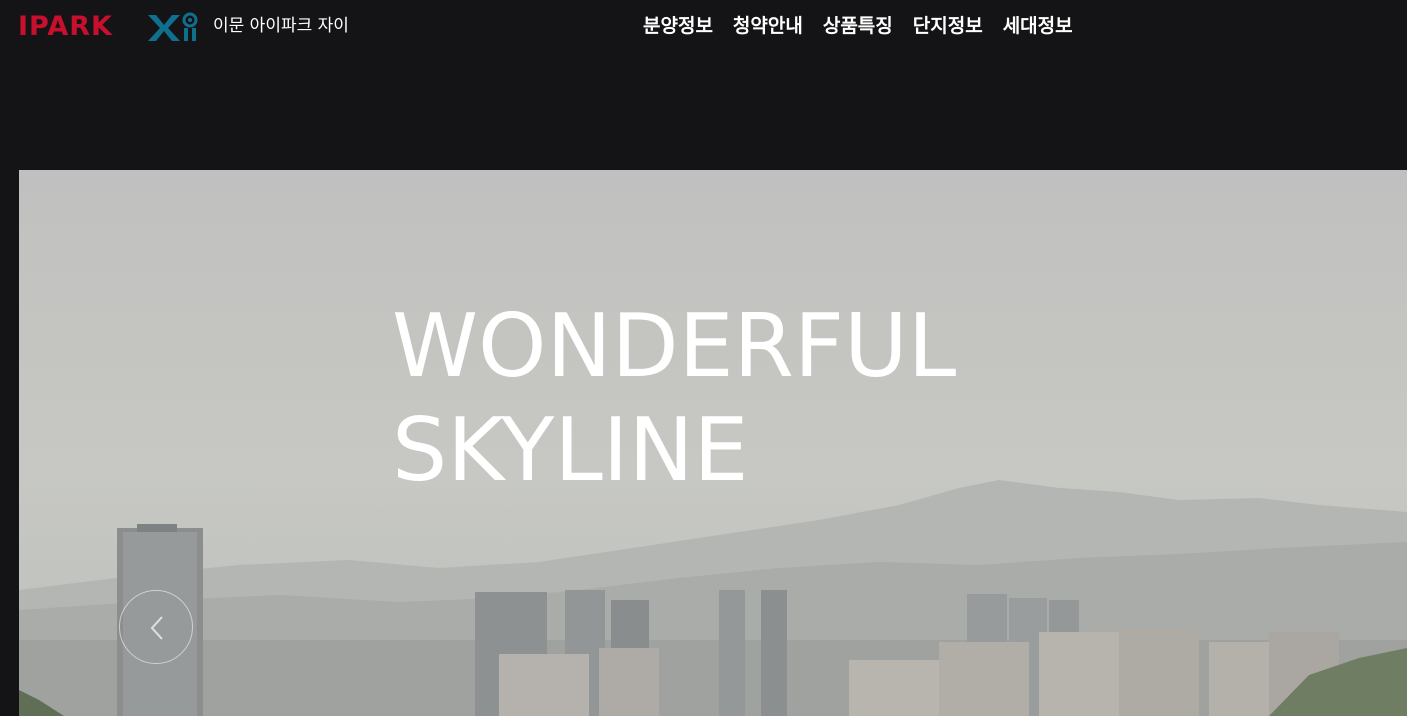  What do you see at coordinates (281, 26) in the screenshot?
I see `site-name: 이문 아이파크 자이` at bounding box center [281, 26].